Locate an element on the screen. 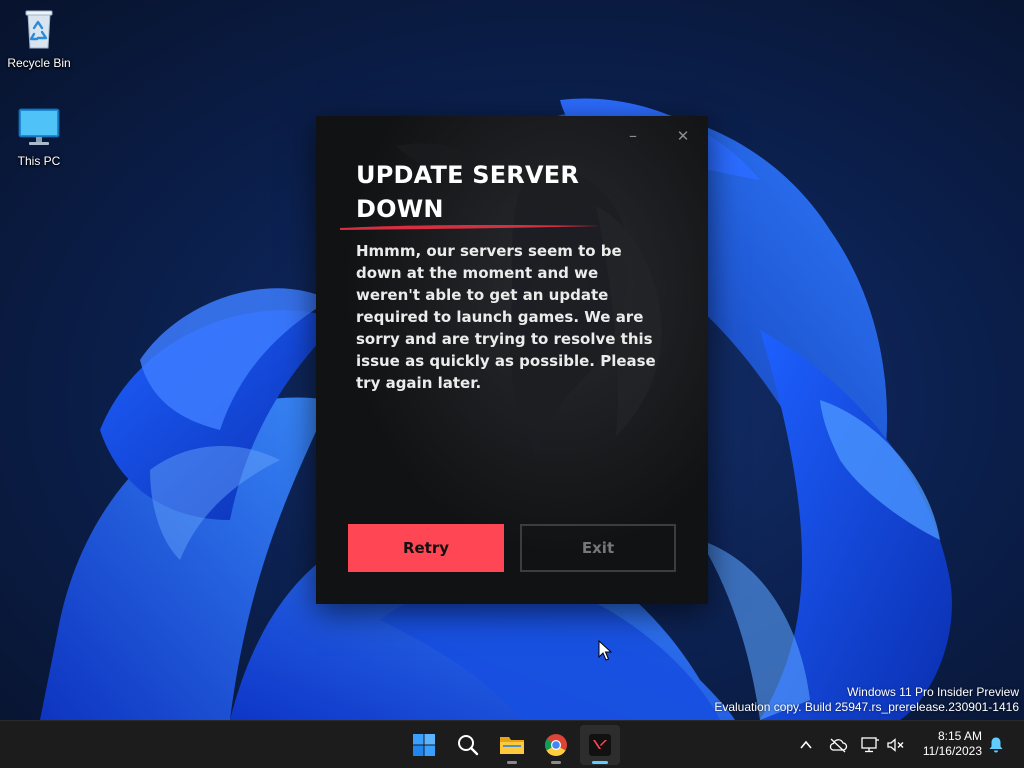 The image size is (1024, 768). chrome-icon is located at coordinates (556, 745).